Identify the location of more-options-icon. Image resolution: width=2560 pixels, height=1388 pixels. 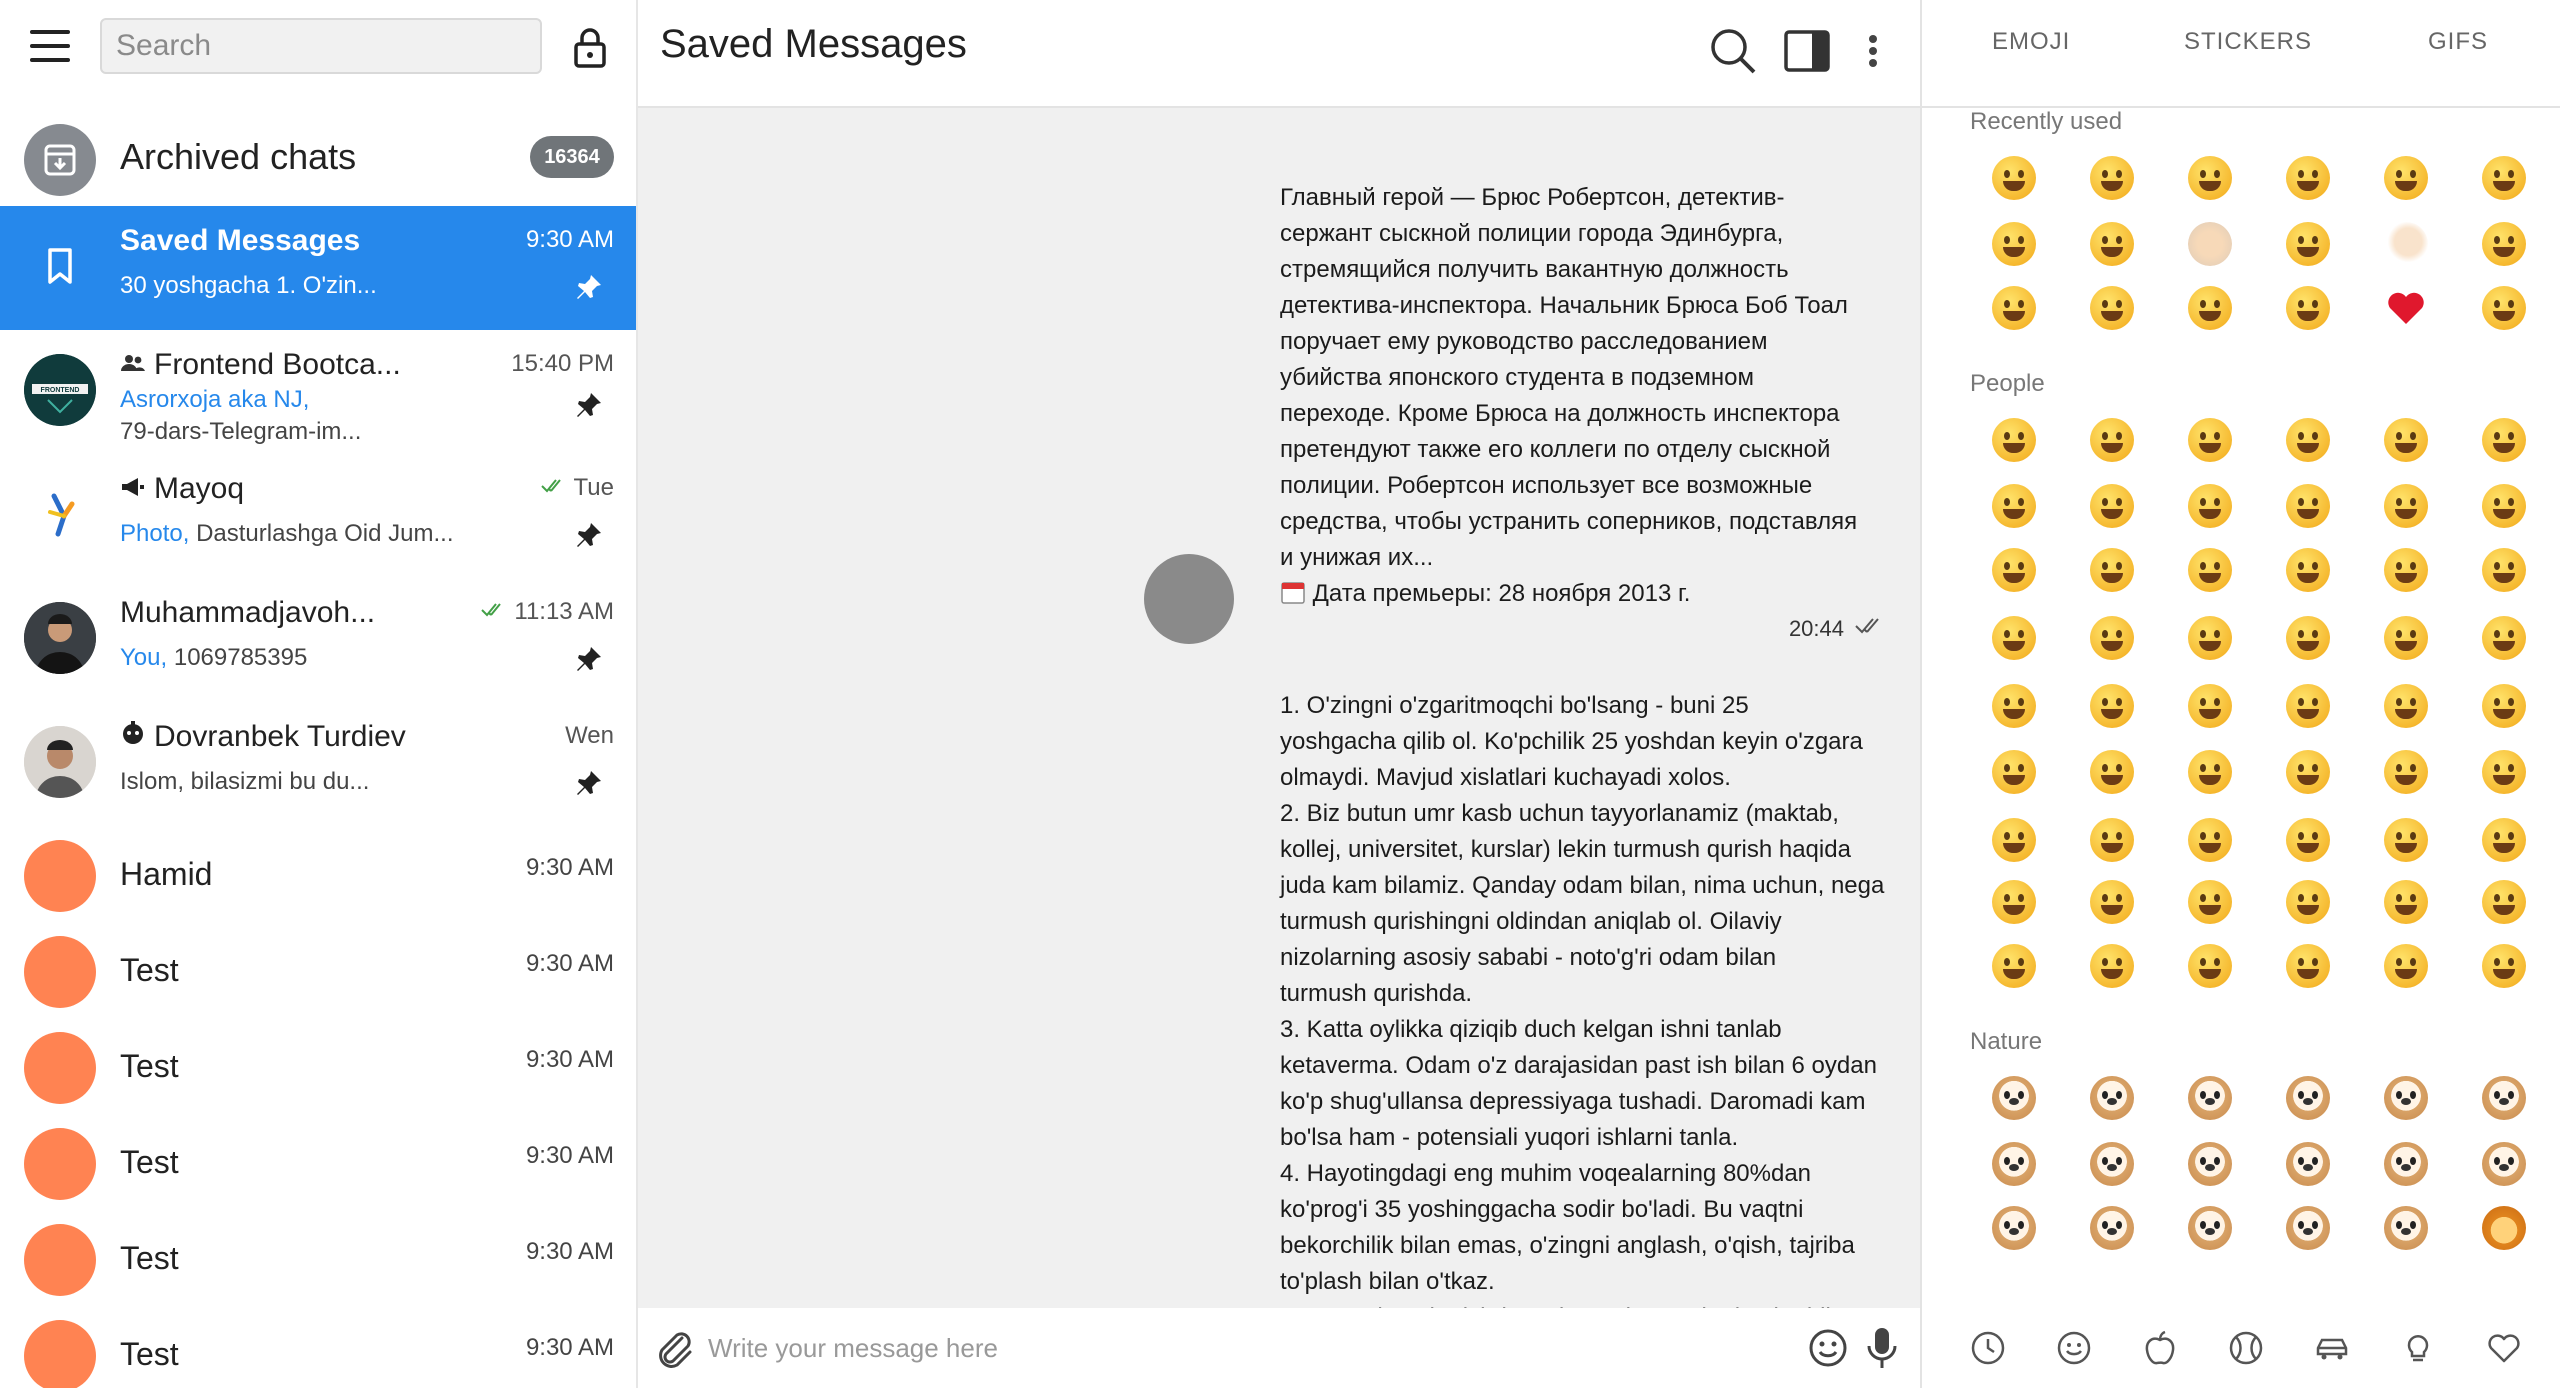
(1873, 51).